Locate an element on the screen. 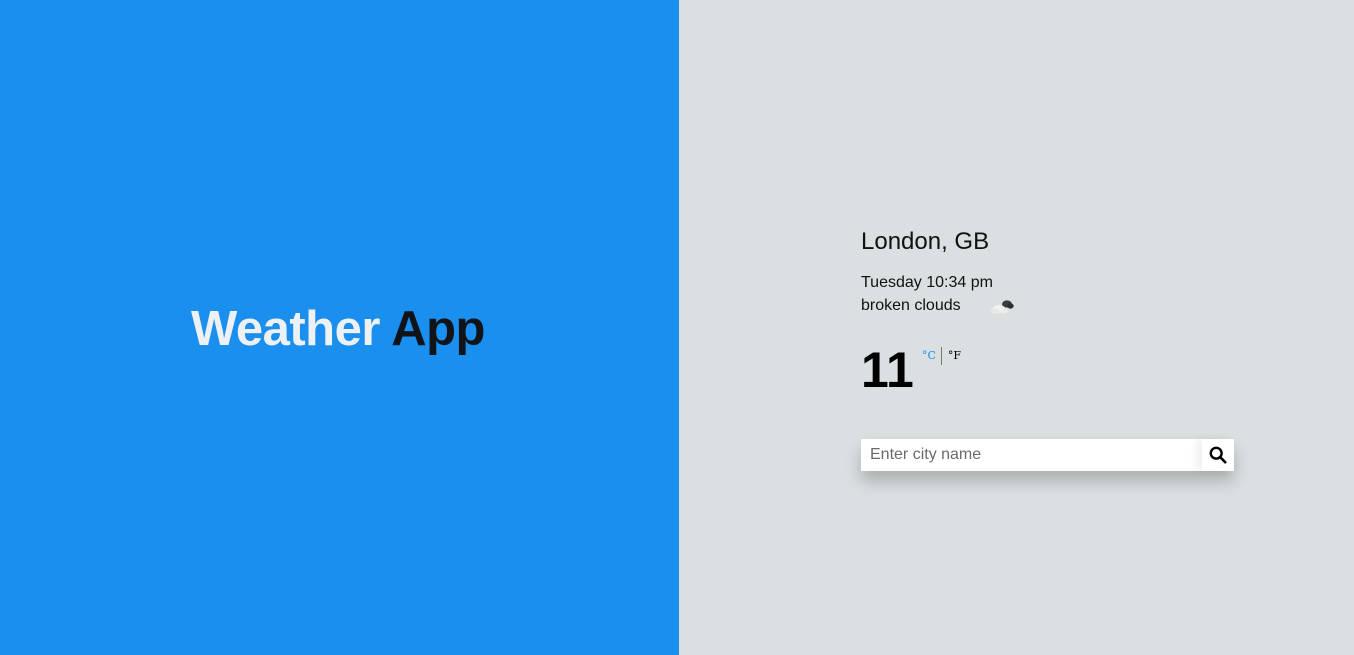 The image size is (1354, 655). search-button is located at coordinates (1218, 455).